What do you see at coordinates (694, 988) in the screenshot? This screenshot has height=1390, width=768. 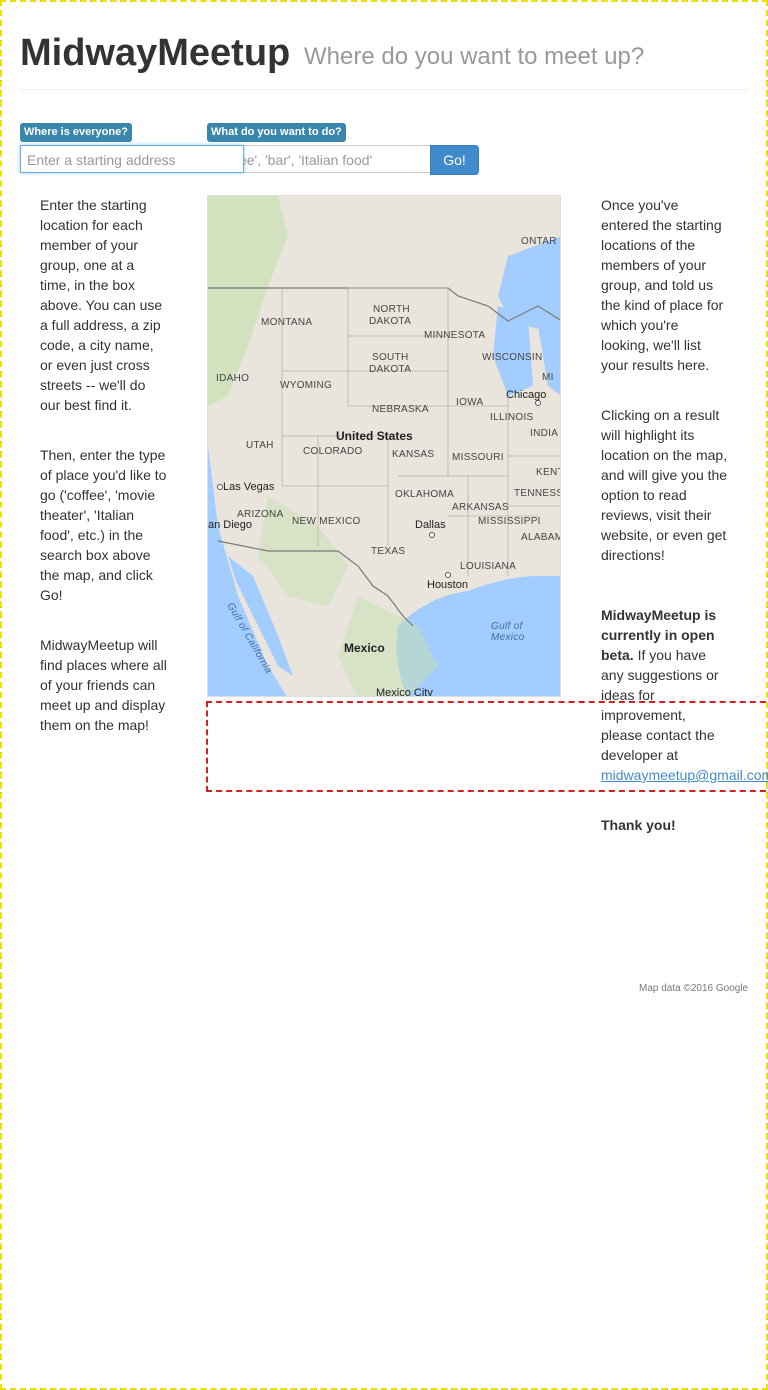 I see `map-attribution: Map data ©2016 Google` at bounding box center [694, 988].